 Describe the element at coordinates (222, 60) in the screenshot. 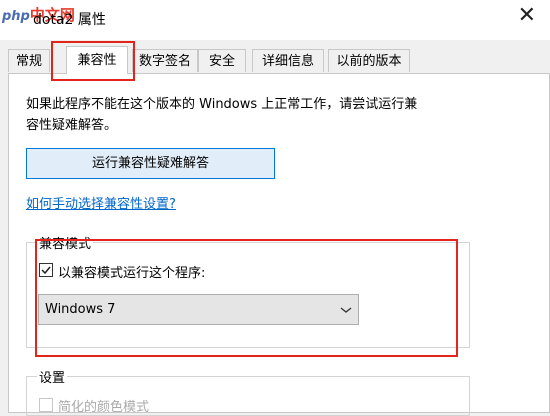

I see `tab-security: 安全` at that location.